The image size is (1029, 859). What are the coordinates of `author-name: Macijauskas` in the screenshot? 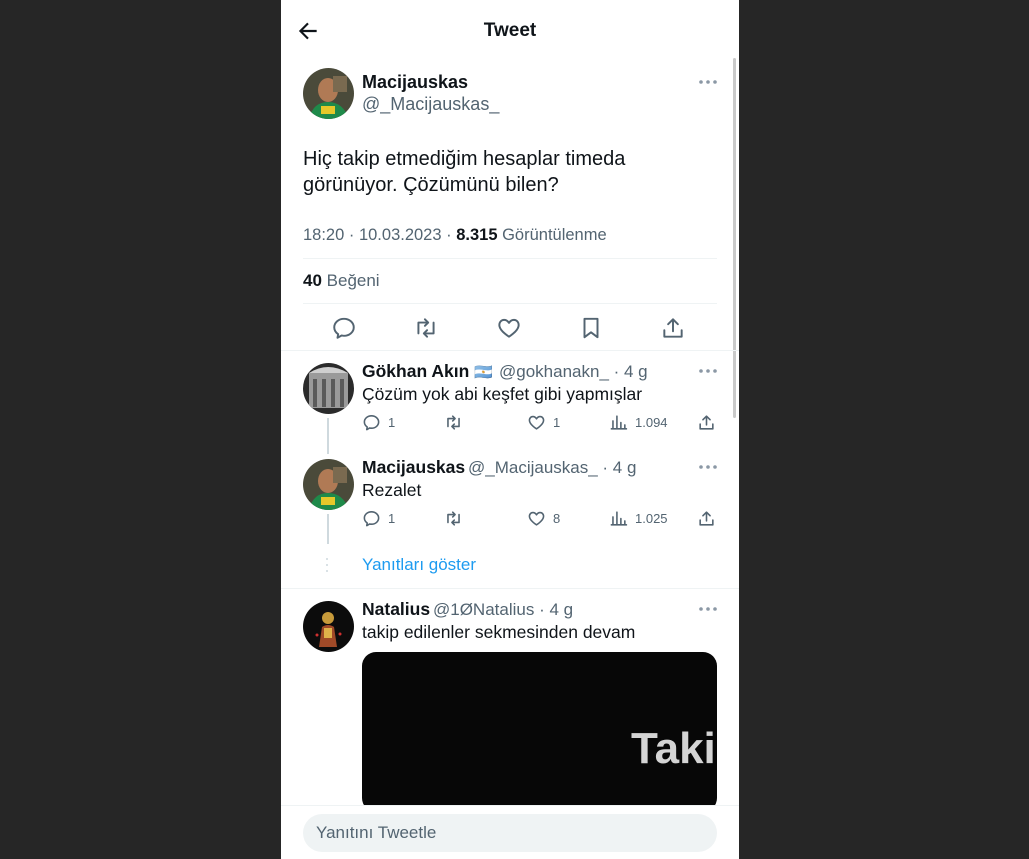 It's located at (415, 82).